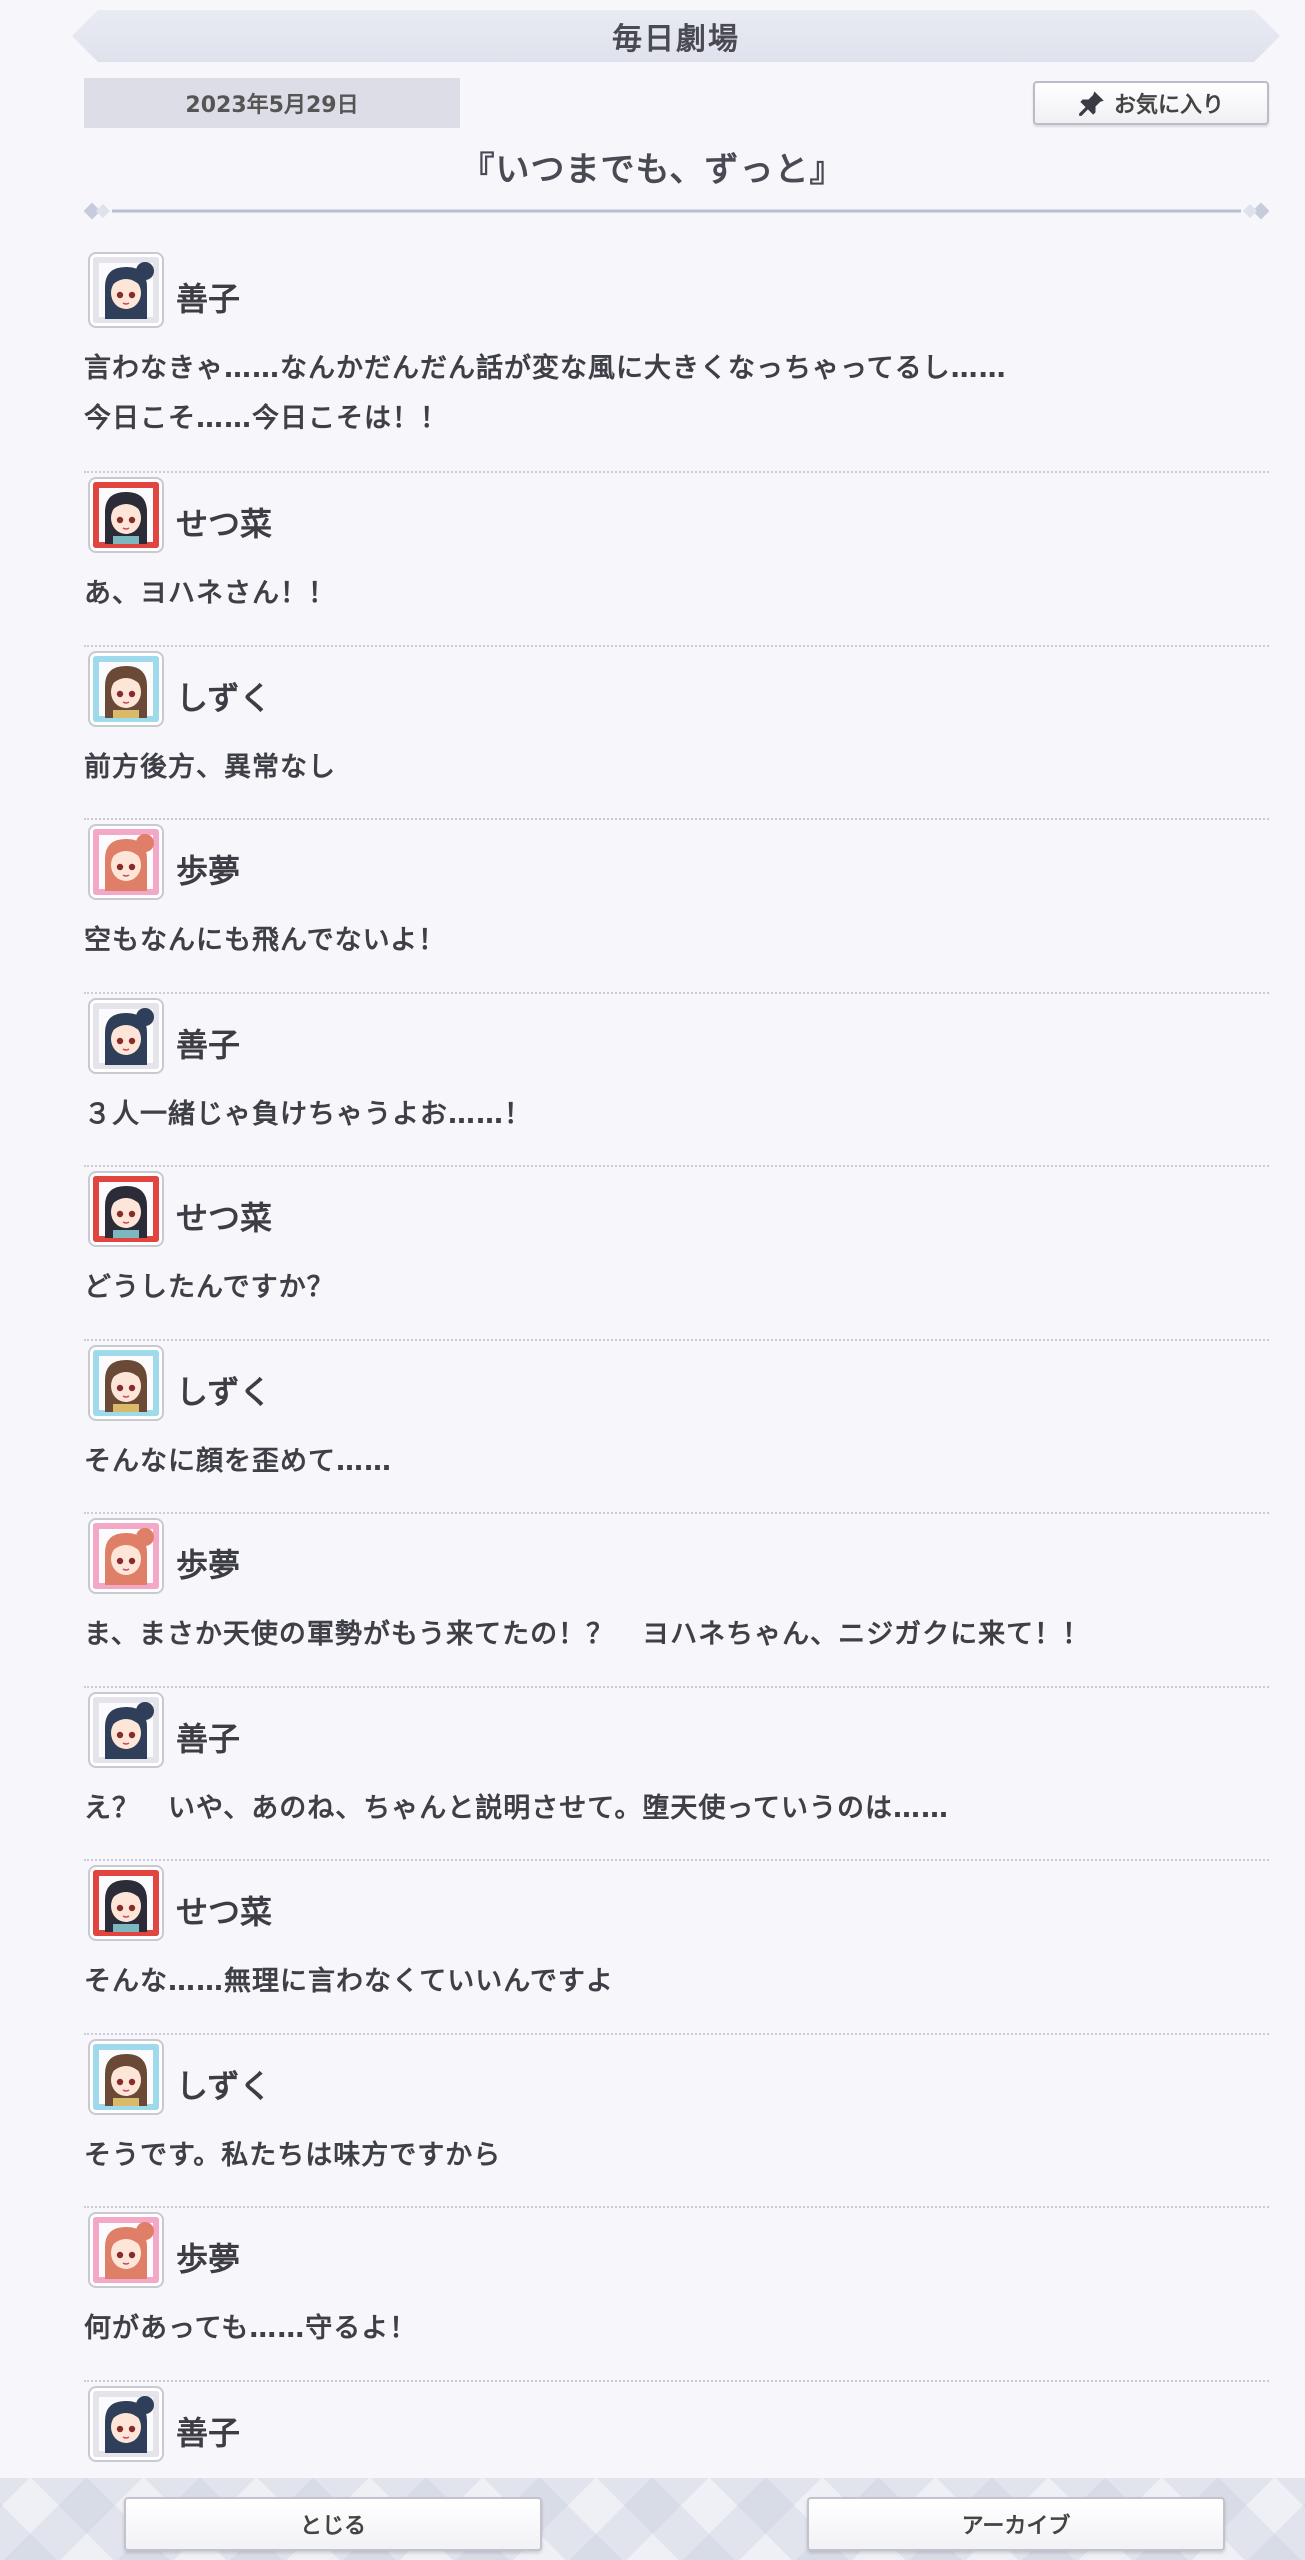 Image resolution: width=1305 pixels, height=2560 pixels. I want to click on close-button: とじる, so click(333, 2524).